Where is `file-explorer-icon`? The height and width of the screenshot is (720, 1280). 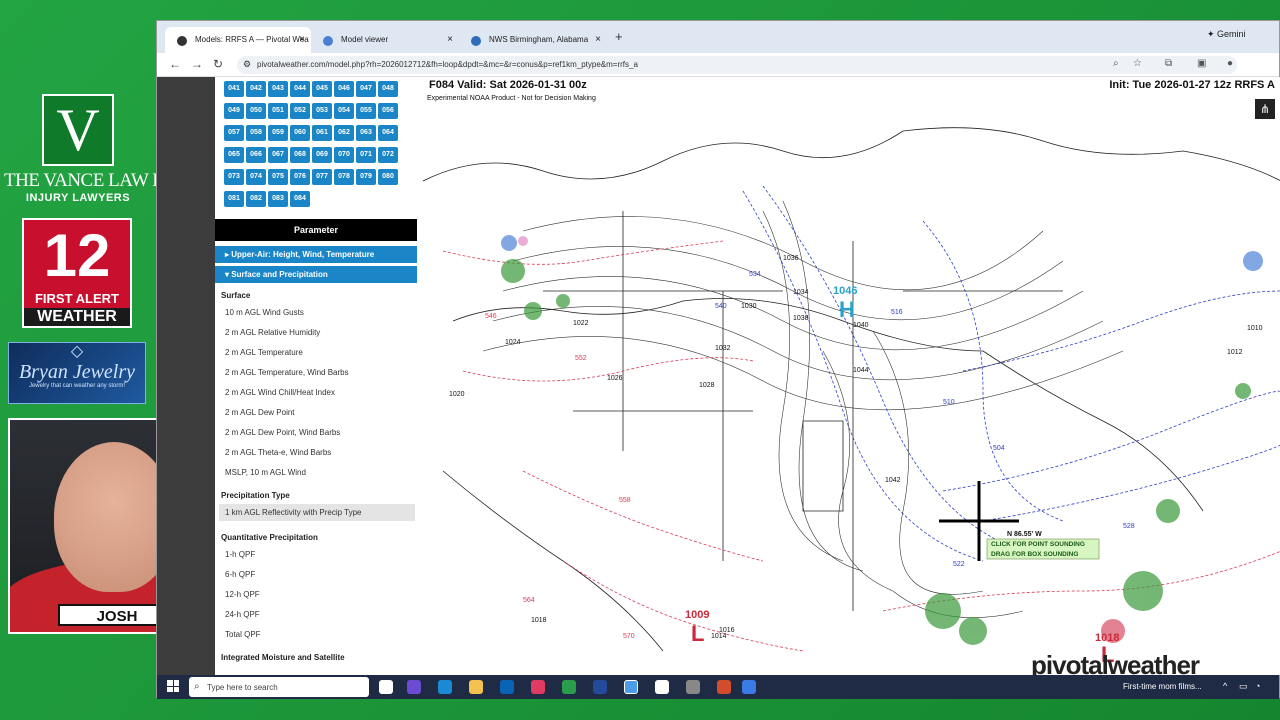 file-explorer-icon is located at coordinates (476, 687).